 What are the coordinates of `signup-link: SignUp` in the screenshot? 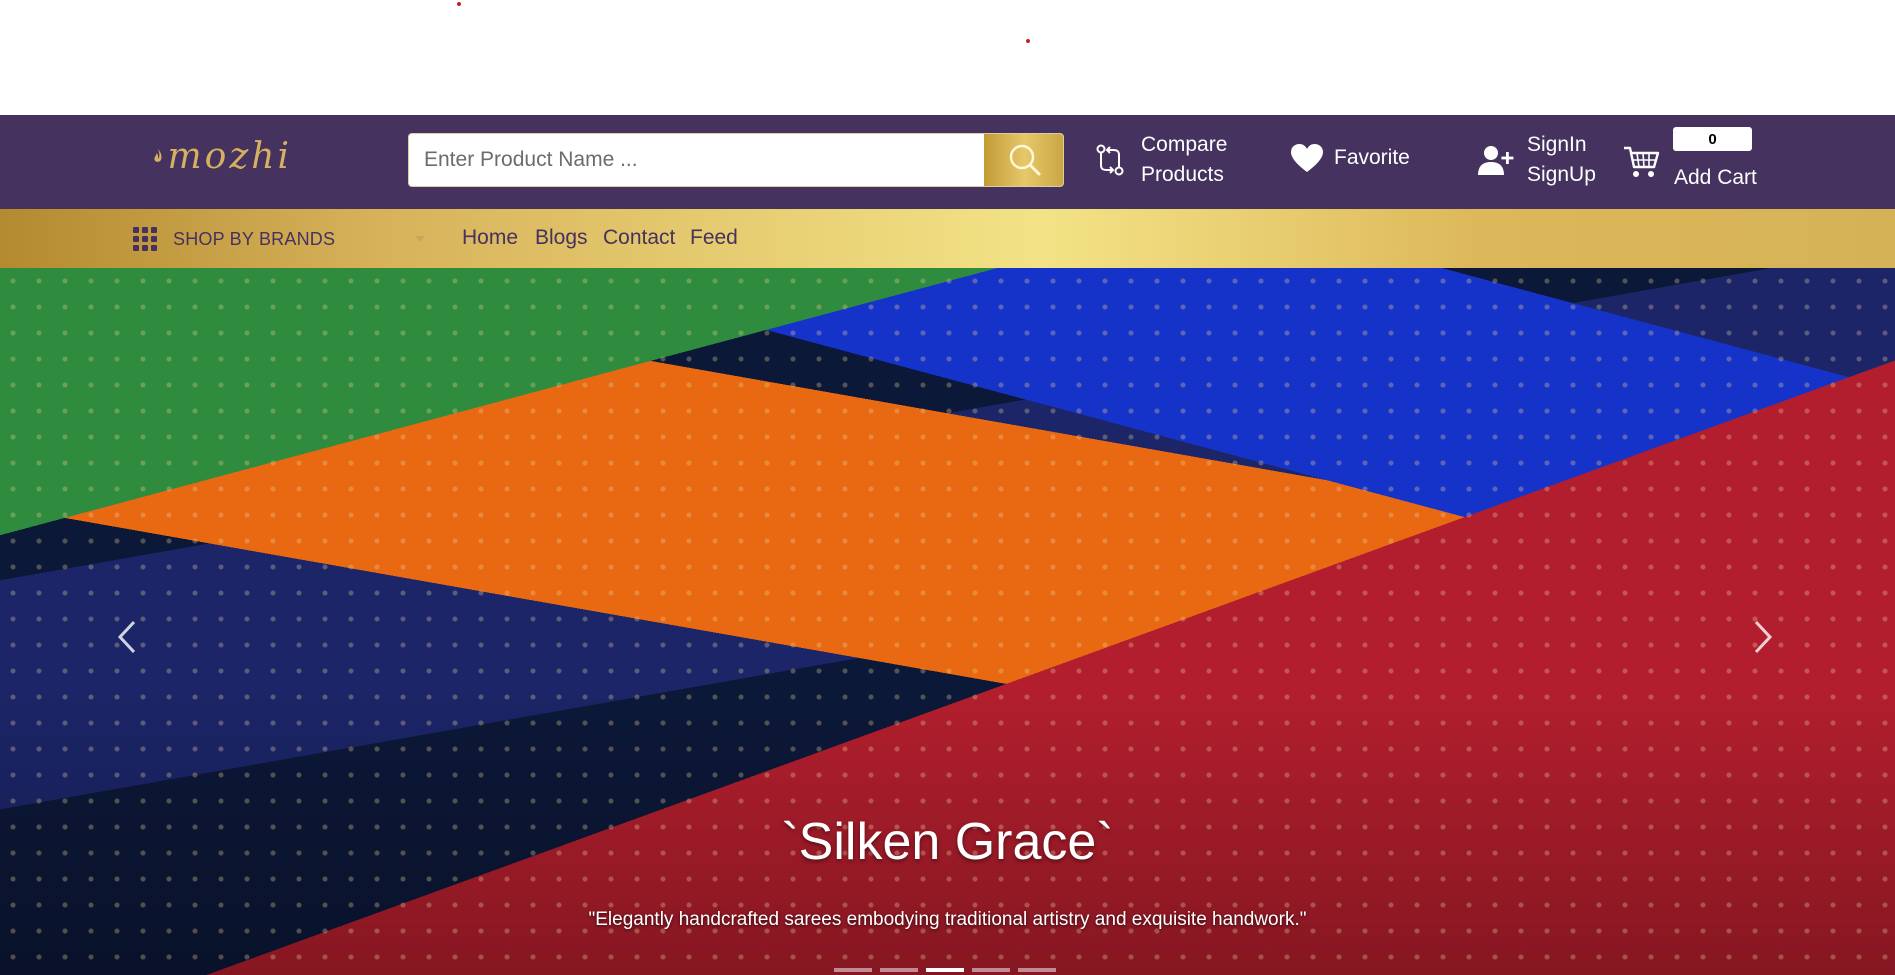 It's located at (1561, 175).